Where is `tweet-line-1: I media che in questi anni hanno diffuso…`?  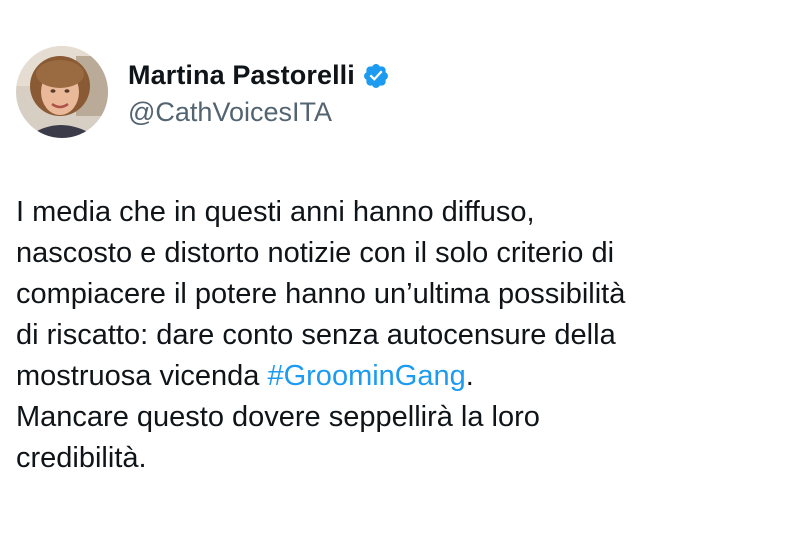 tweet-line-1: I media che in questi anni hanno diffuso… is located at coordinates (275, 212).